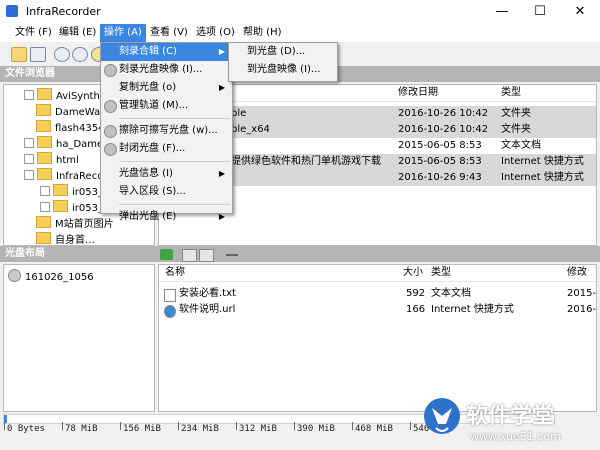  I want to click on watermark-url: www.xue51.com, so click(515, 436).